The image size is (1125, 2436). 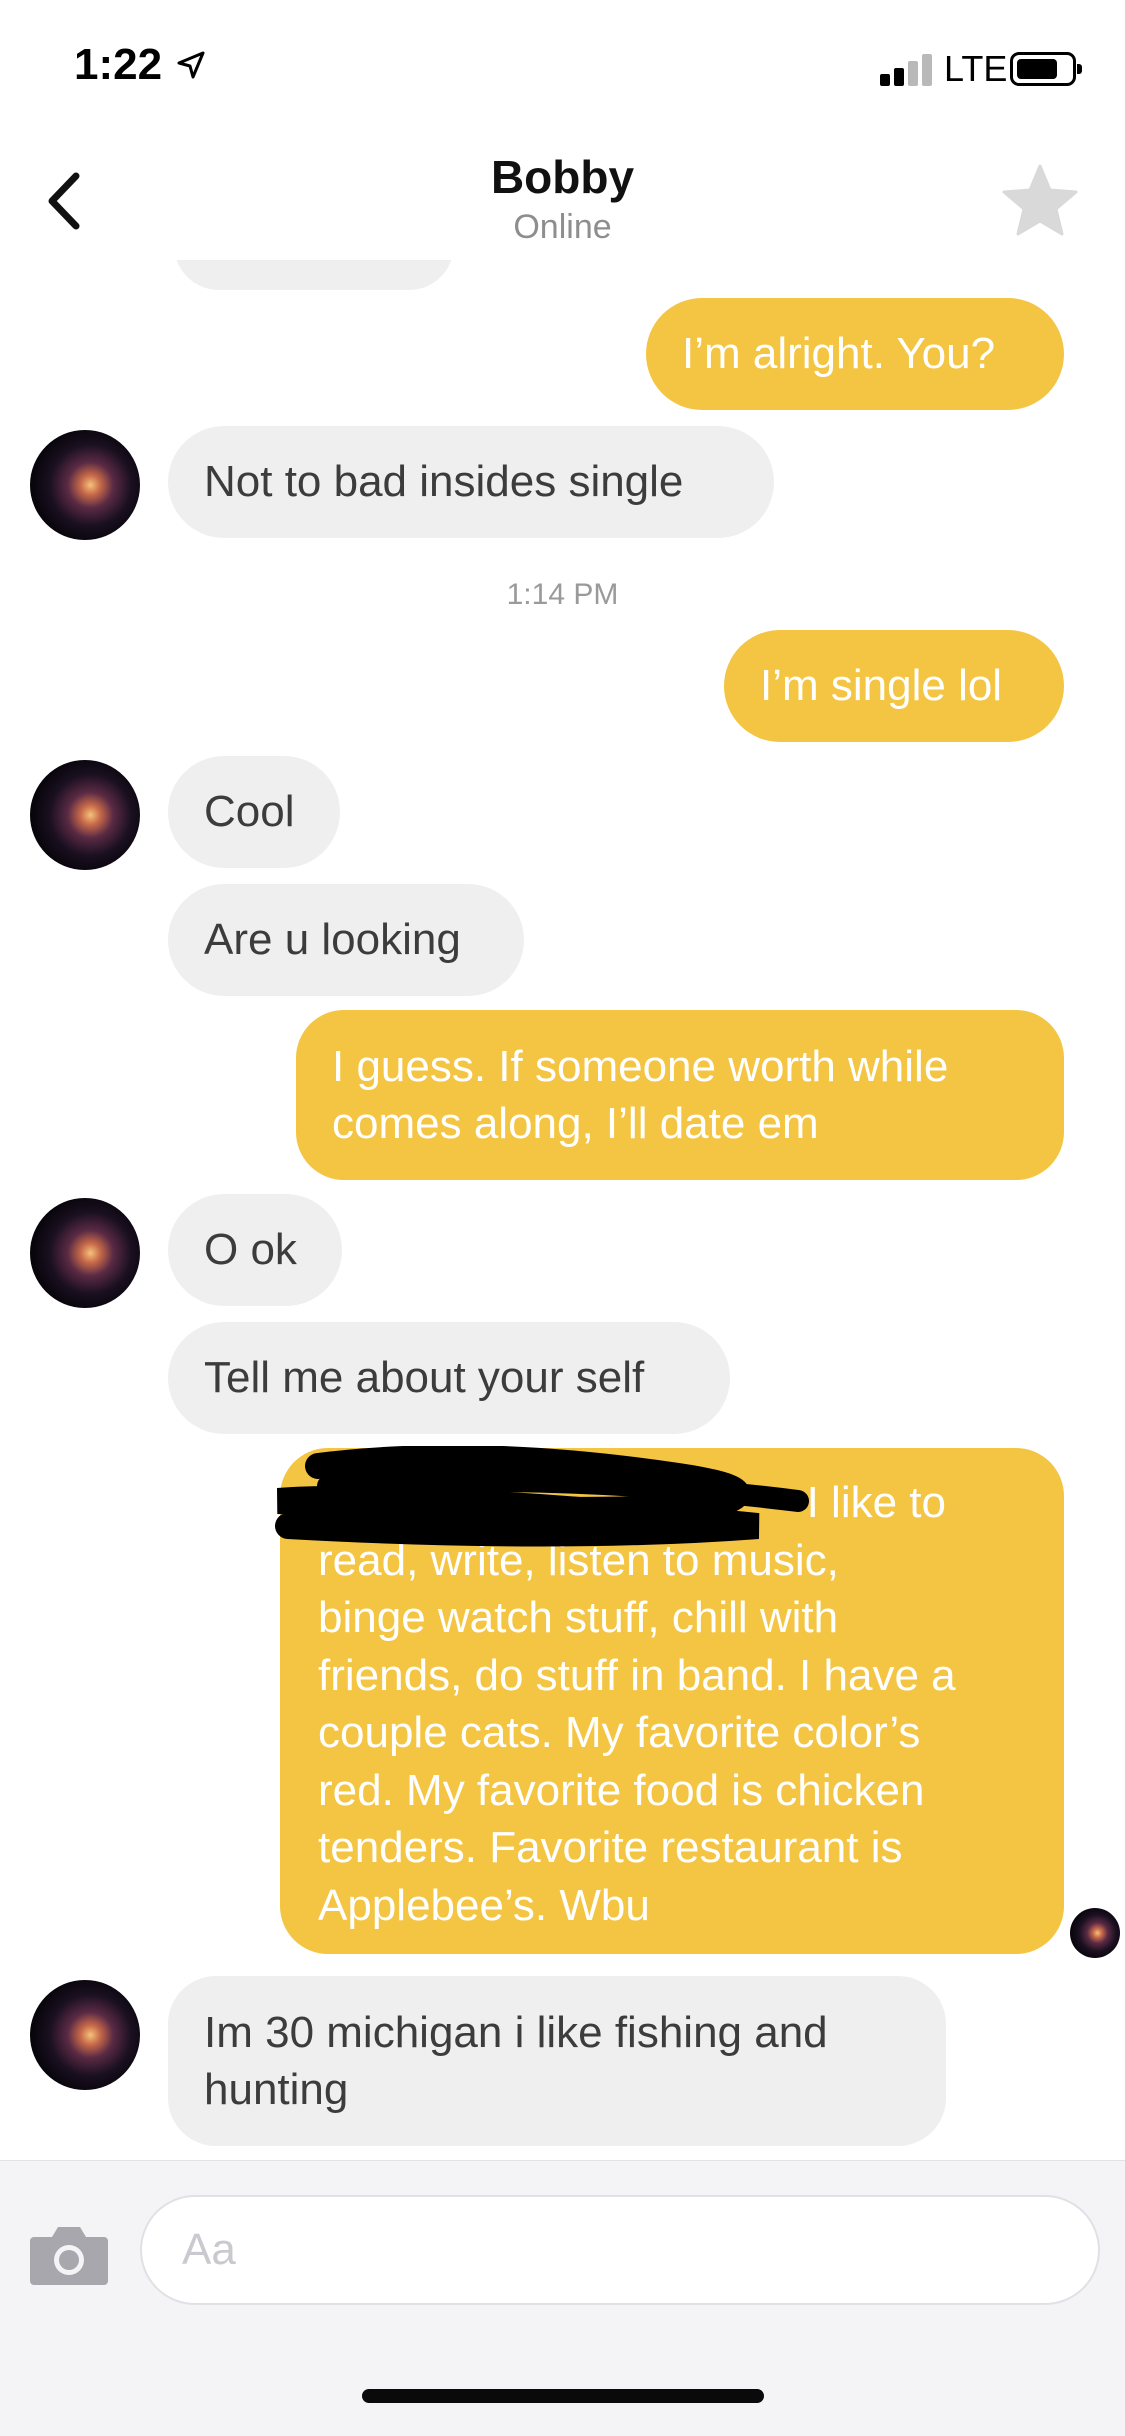 I want to click on status-bar: 1:22 LTE, so click(x=562, y=70).